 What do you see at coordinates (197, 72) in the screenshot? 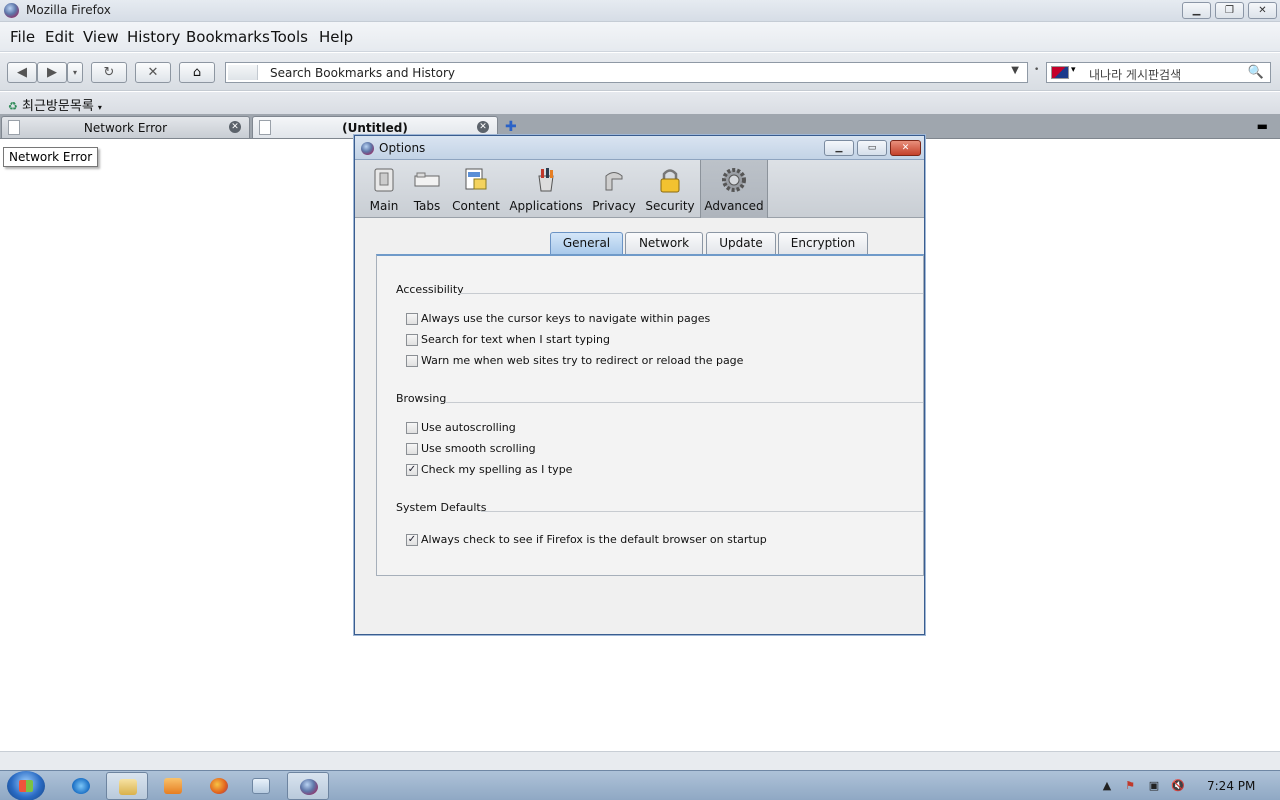
I see `home-button: ⌂` at bounding box center [197, 72].